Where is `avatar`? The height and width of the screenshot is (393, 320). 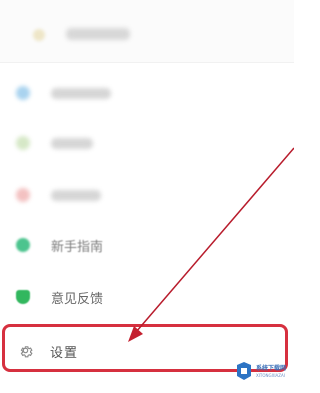 avatar is located at coordinates (39, 35).